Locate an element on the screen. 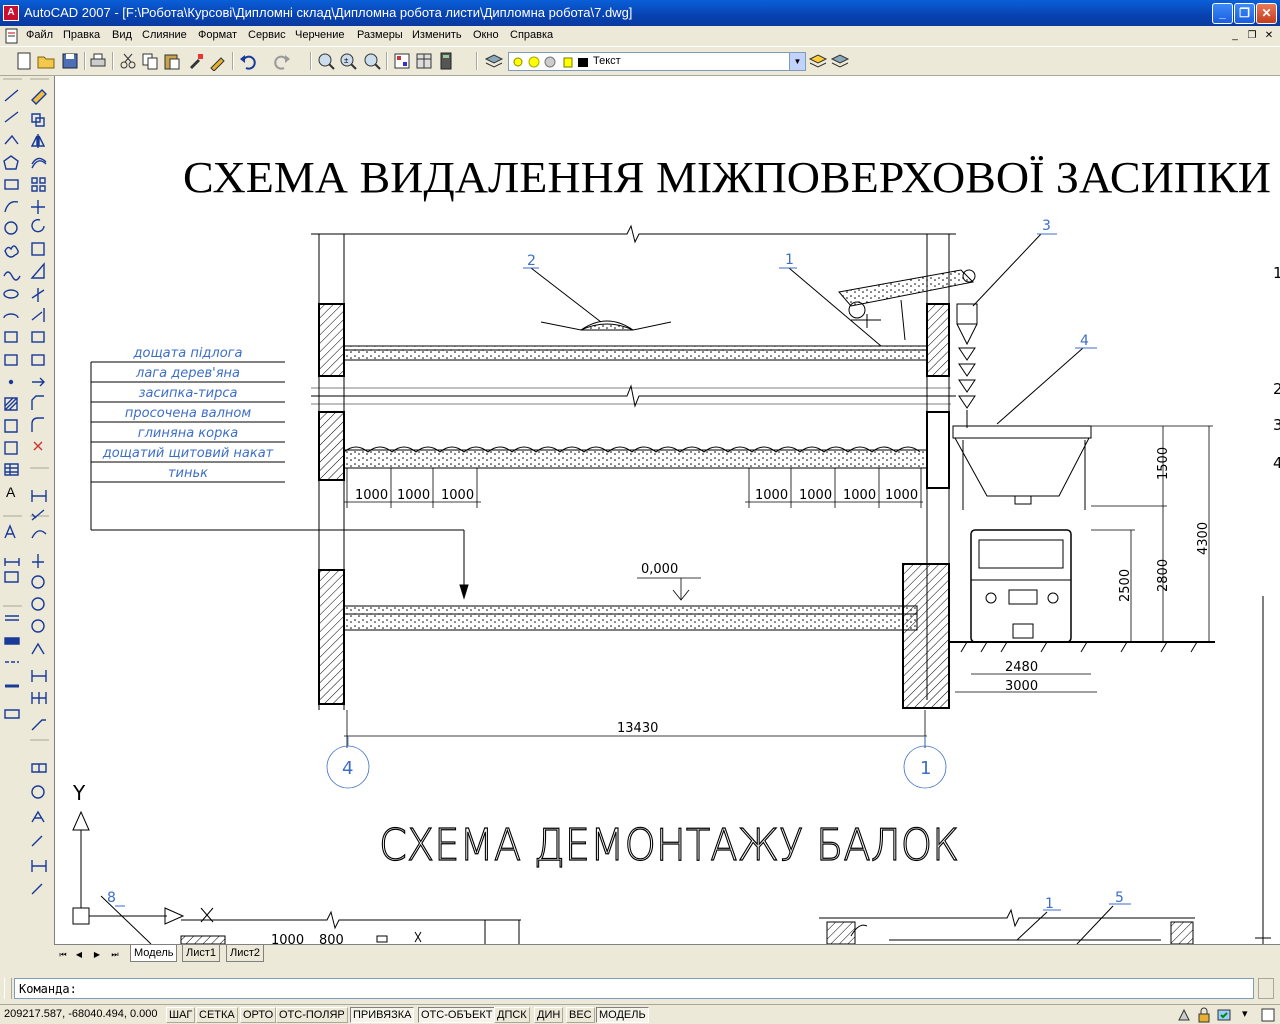  otrack-toggle: ОТС-ОБЪЕКТ is located at coordinates (457, 1015).